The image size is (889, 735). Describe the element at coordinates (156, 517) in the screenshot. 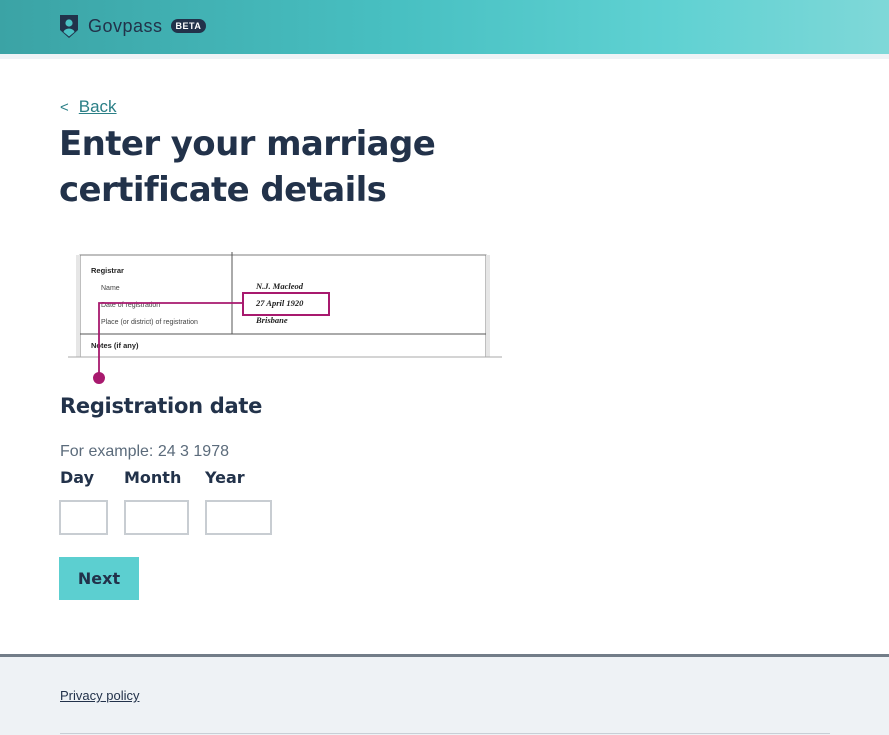

I see `month-input` at that location.